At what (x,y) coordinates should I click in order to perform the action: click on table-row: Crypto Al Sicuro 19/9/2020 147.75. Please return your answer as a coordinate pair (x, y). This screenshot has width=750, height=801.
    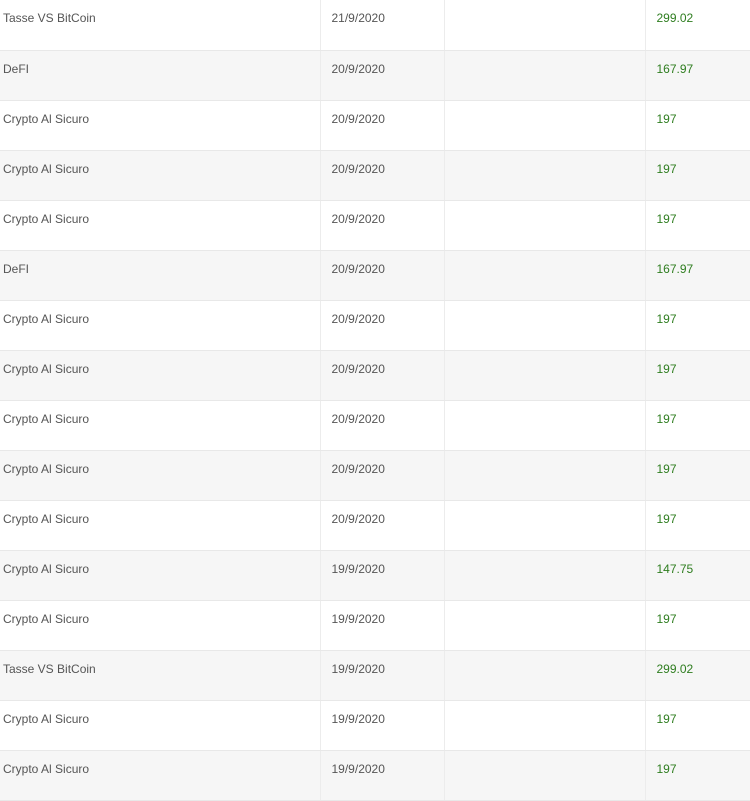
    Looking at the image, I should click on (375, 575).